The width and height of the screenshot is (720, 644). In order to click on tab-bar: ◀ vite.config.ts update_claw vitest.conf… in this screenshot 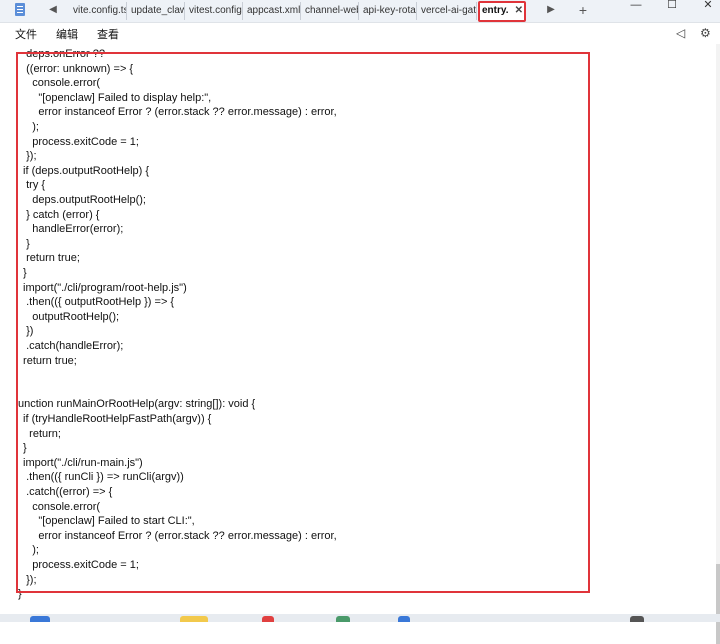, I will do `click(360, 11)`.